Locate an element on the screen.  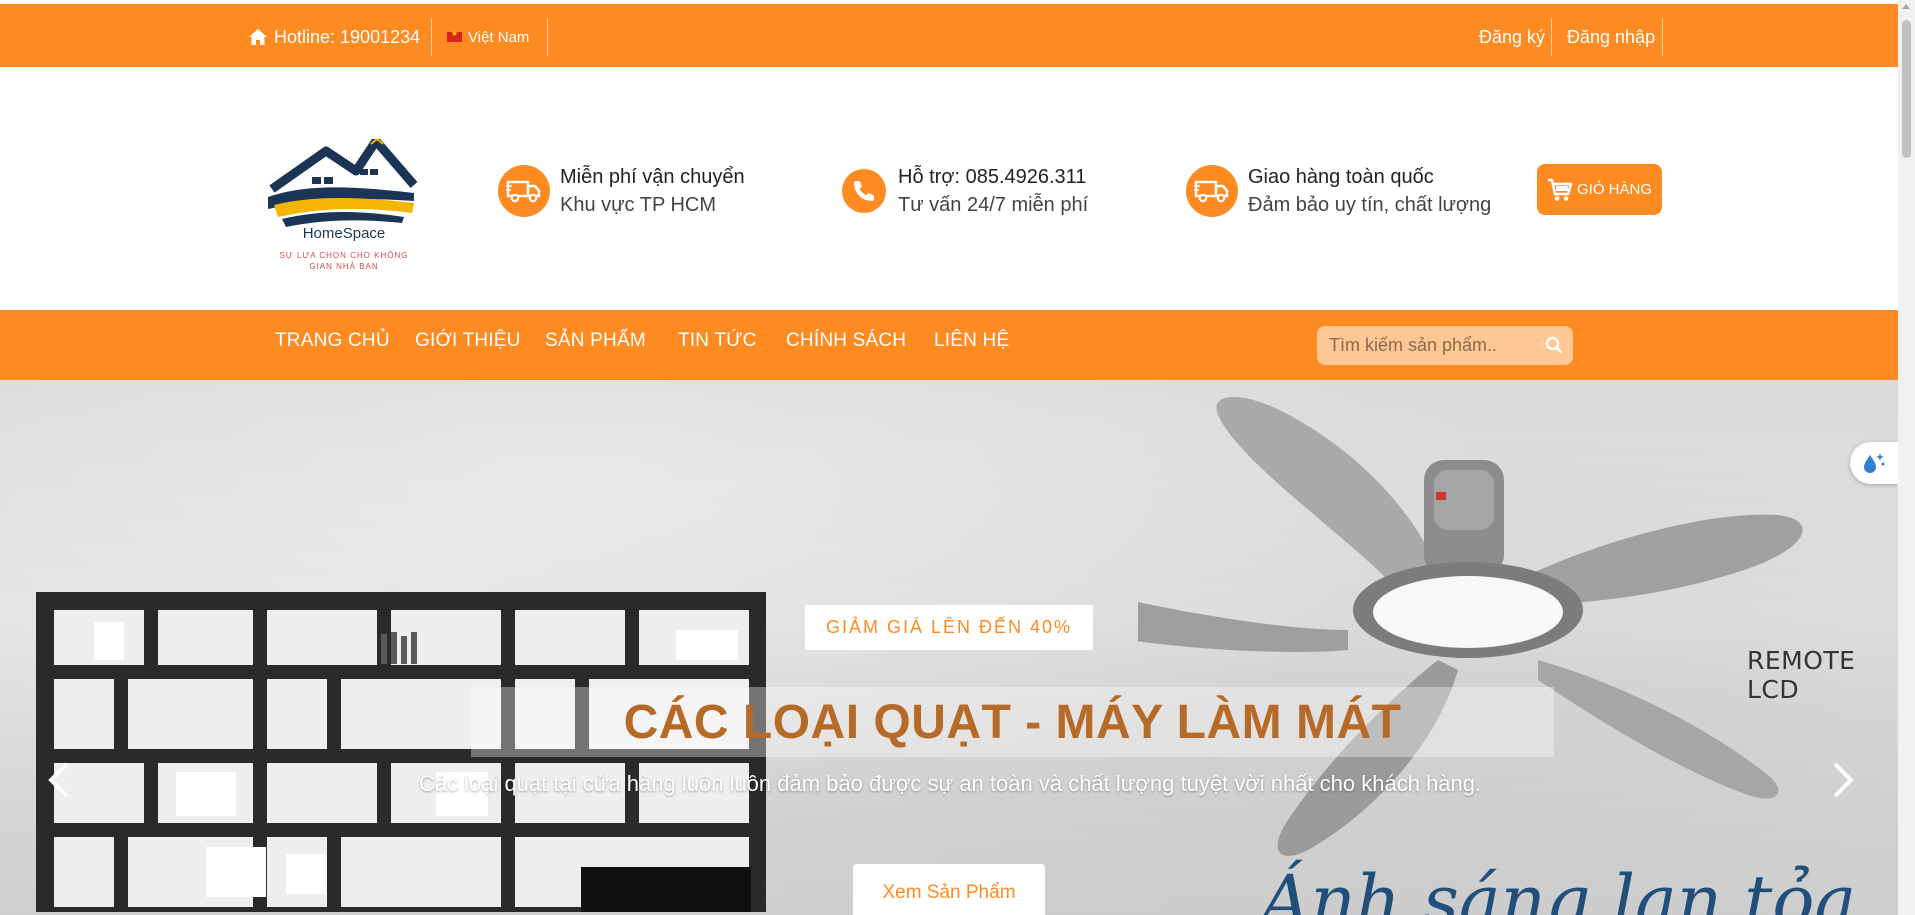
search-box is located at coordinates (1445, 345).